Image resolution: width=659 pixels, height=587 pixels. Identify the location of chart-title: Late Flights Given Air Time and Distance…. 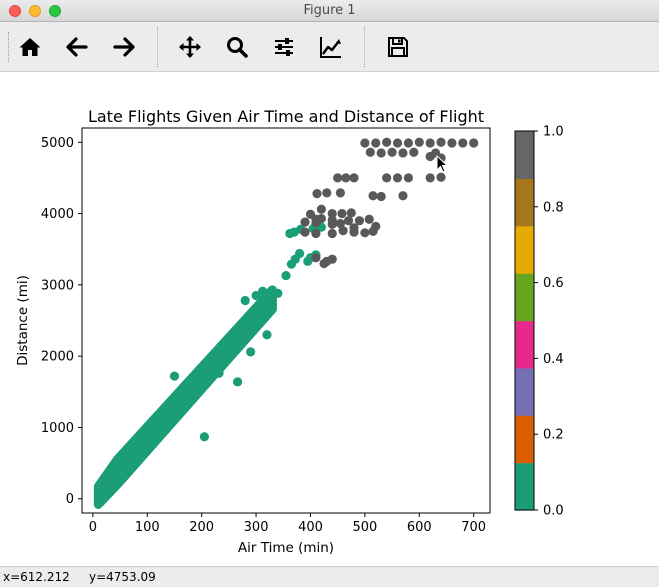
(286, 116).